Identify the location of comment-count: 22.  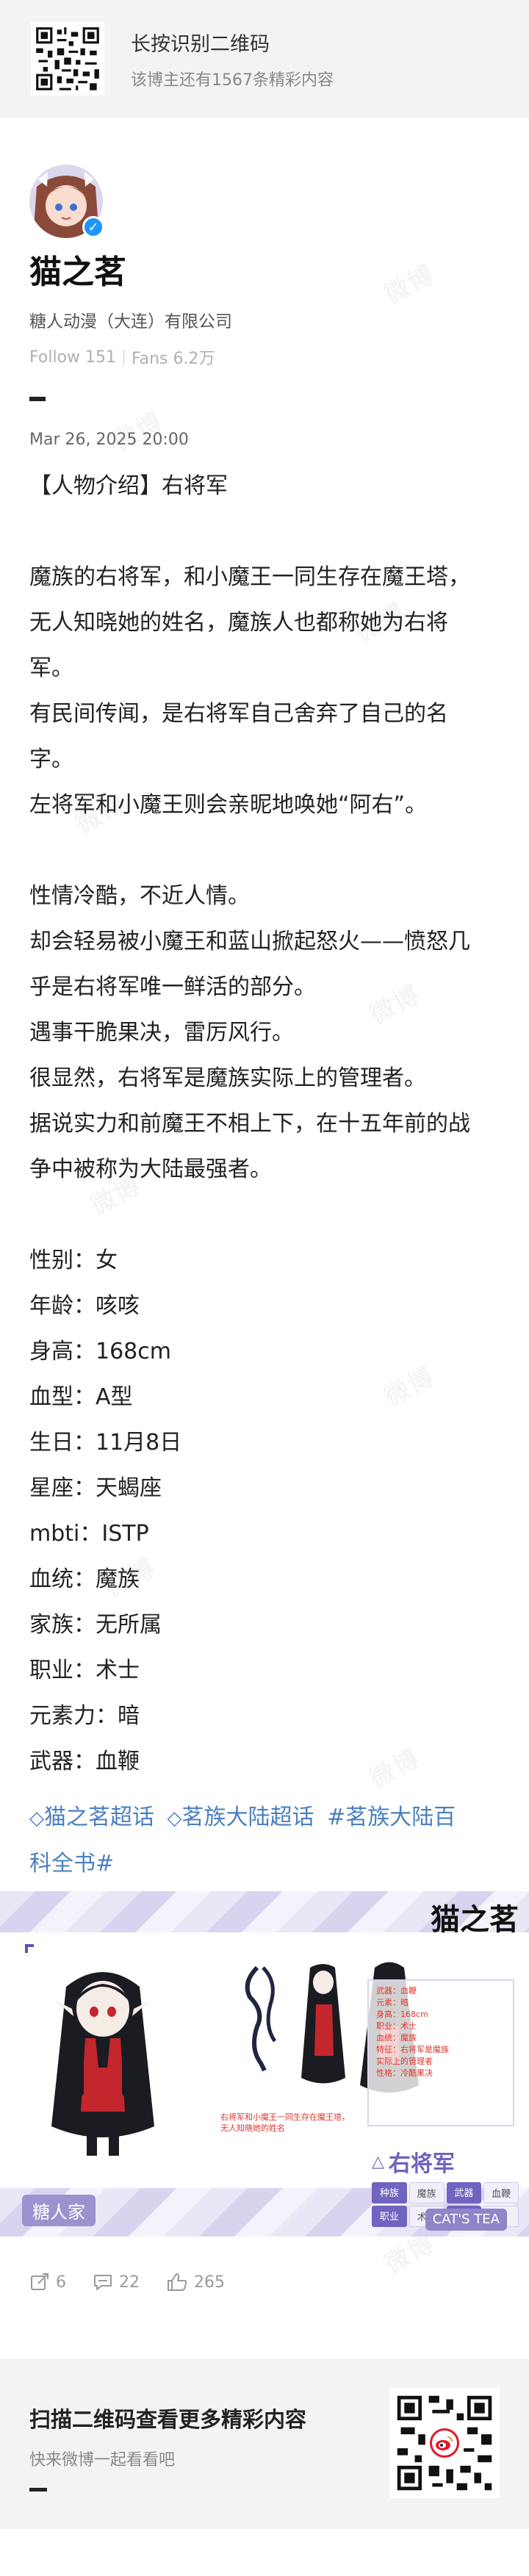
(129, 2282).